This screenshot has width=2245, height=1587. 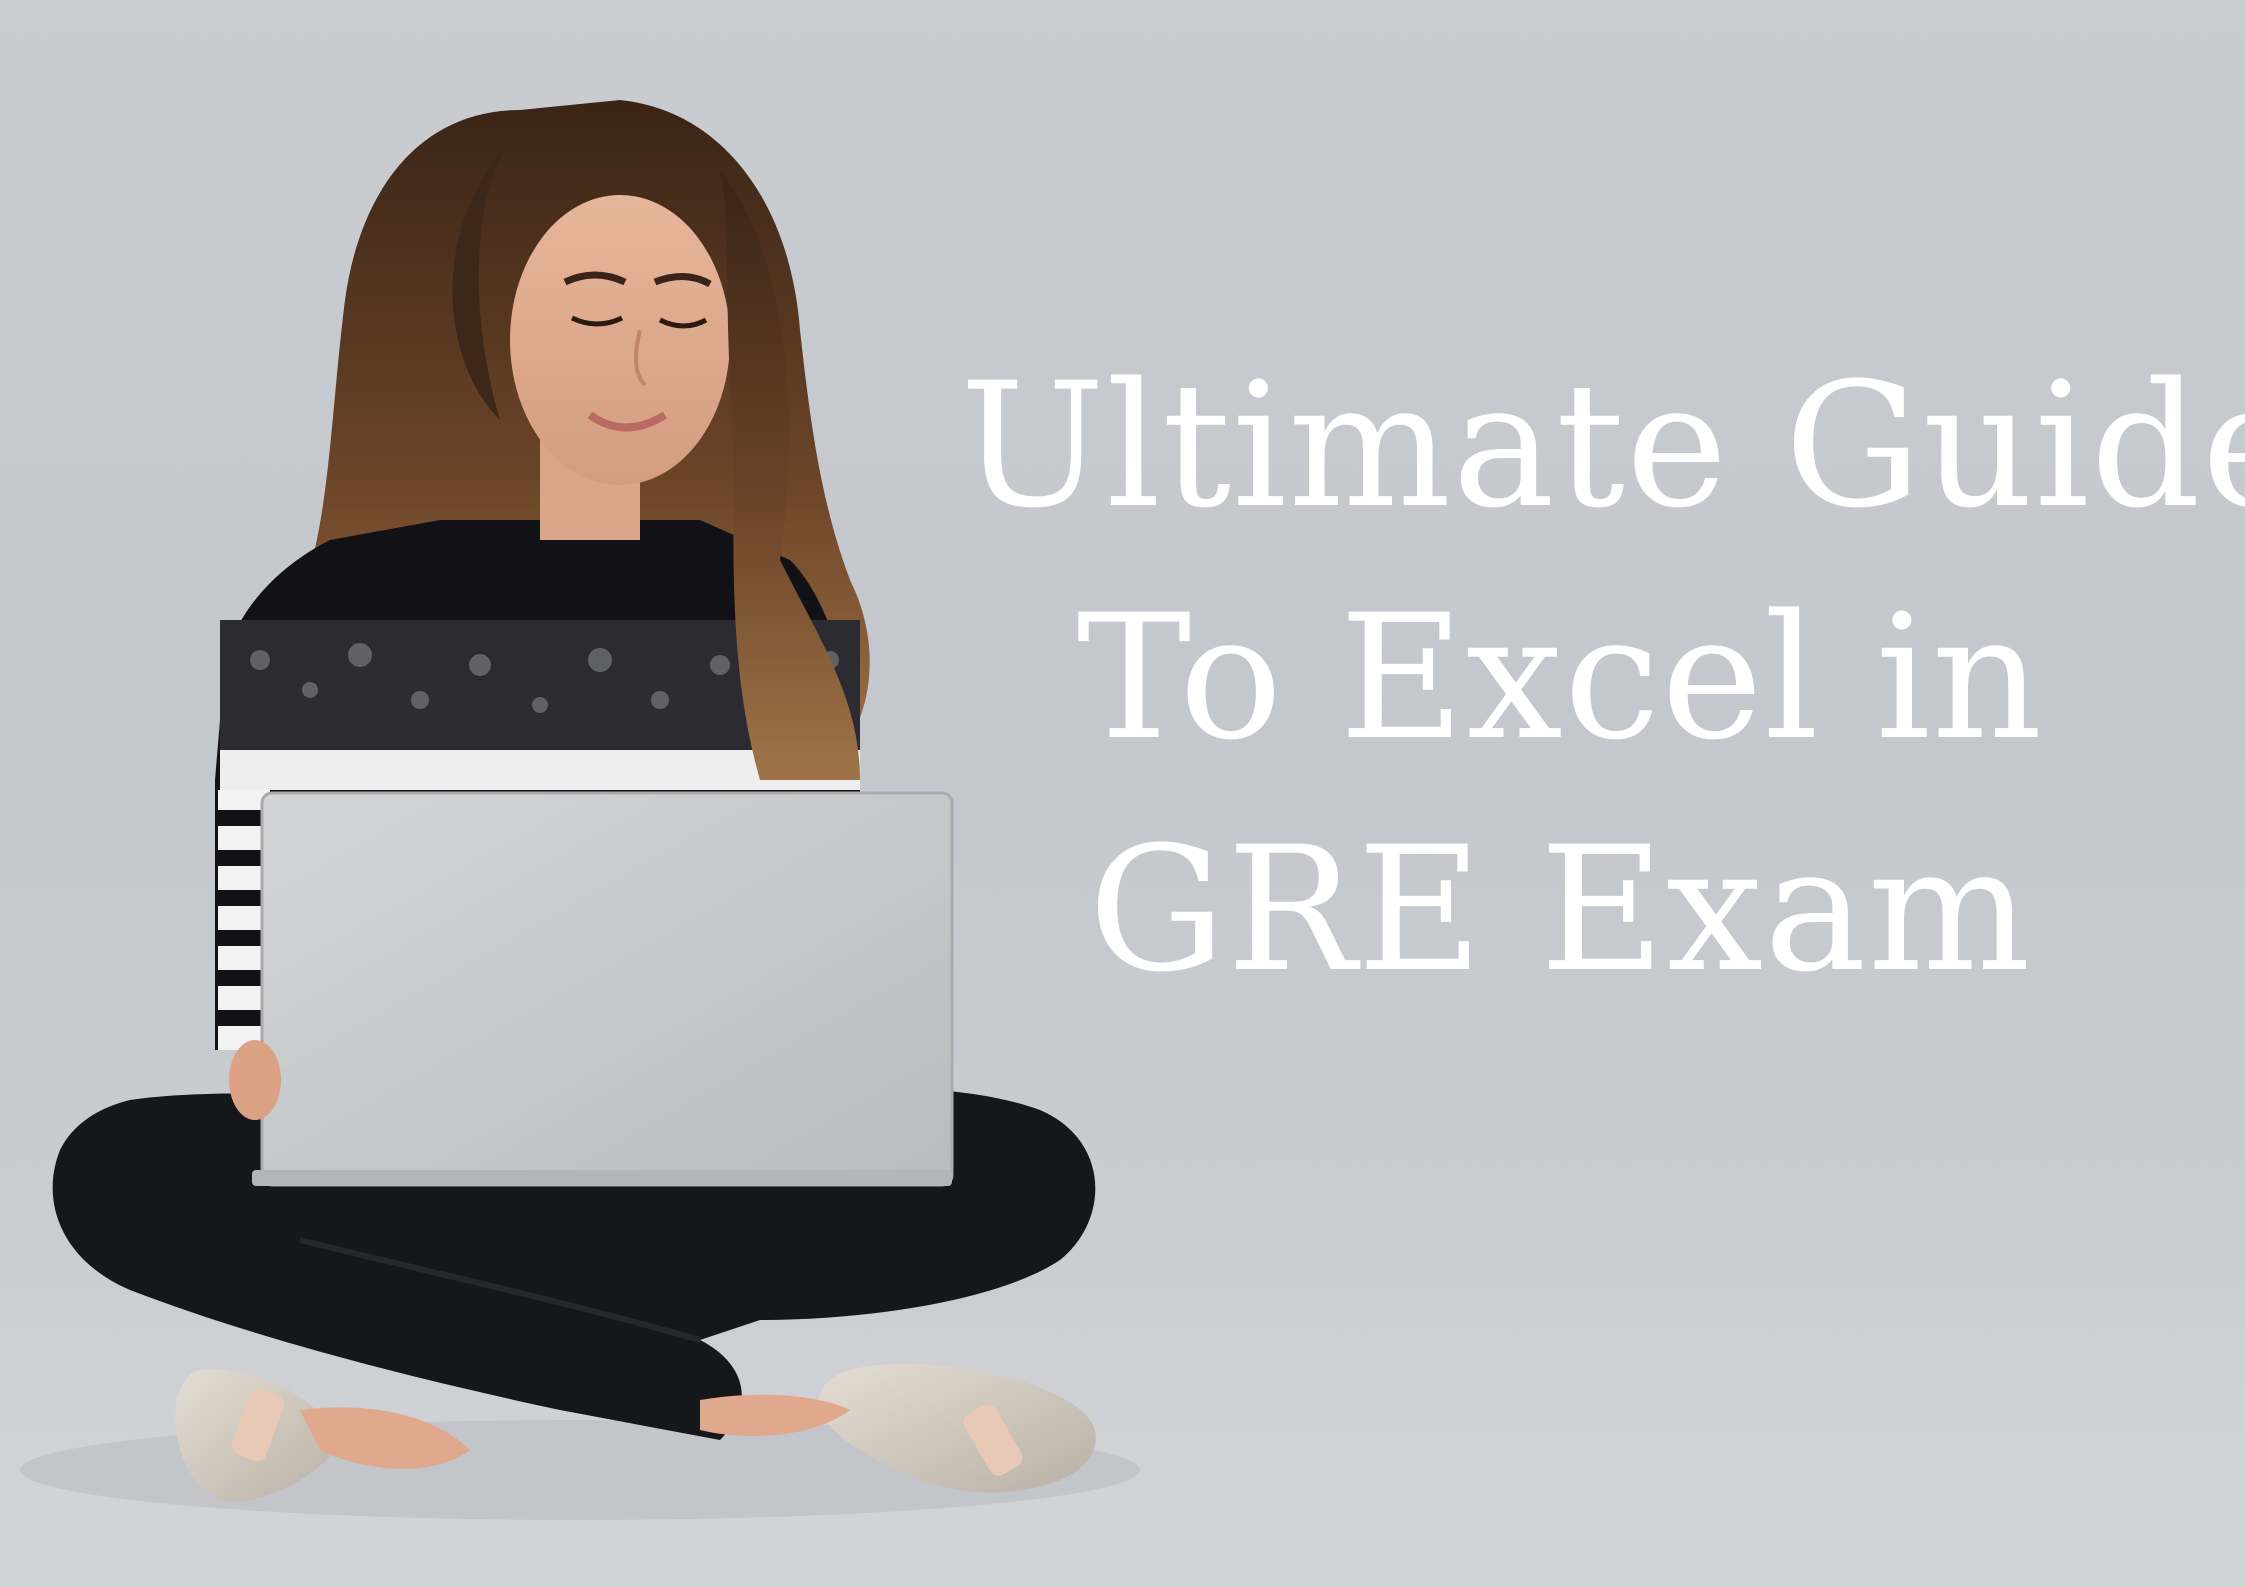 What do you see at coordinates (620, 340) in the screenshot?
I see `face` at bounding box center [620, 340].